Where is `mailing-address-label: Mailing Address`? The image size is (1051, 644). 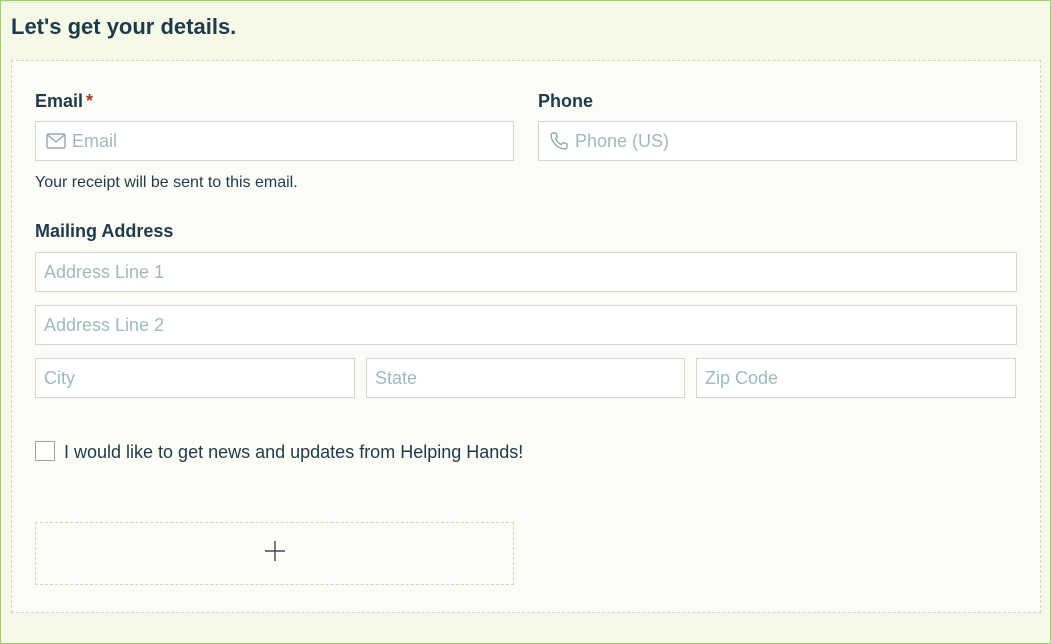 mailing-address-label: Mailing Address is located at coordinates (104, 231).